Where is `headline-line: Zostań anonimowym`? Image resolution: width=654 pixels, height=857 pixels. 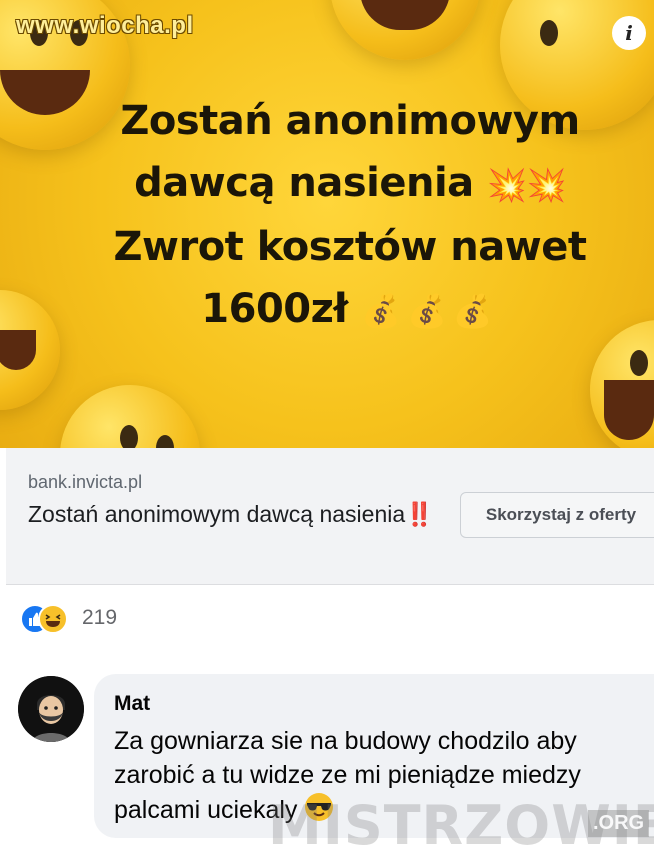
headline-line: Zostań anonimowym is located at coordinates (350, 121).